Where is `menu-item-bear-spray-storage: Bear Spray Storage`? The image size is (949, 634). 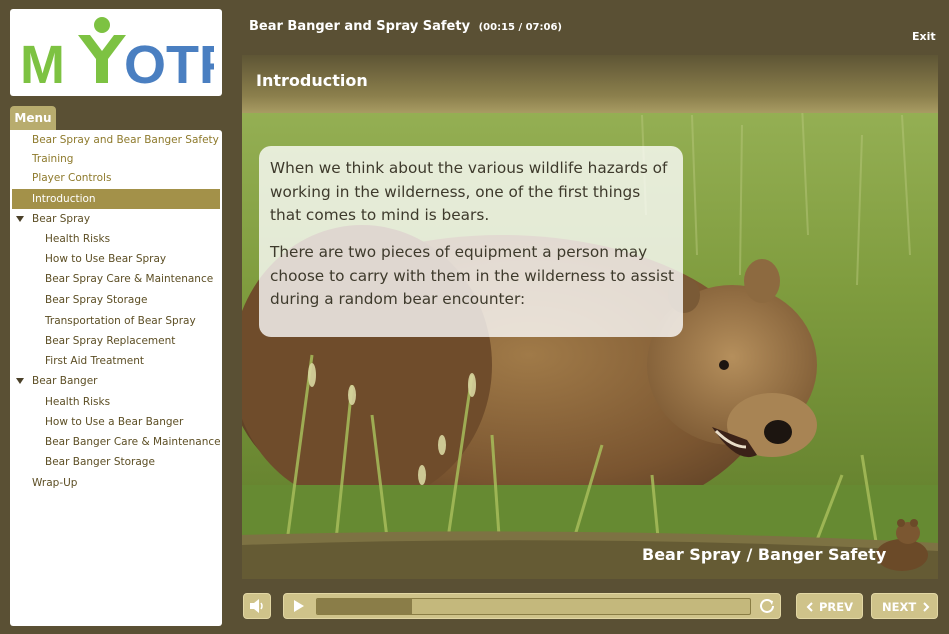 menu-item-bear-spray-storage: Bear Spray Storage is located at coordinates (116, 300).